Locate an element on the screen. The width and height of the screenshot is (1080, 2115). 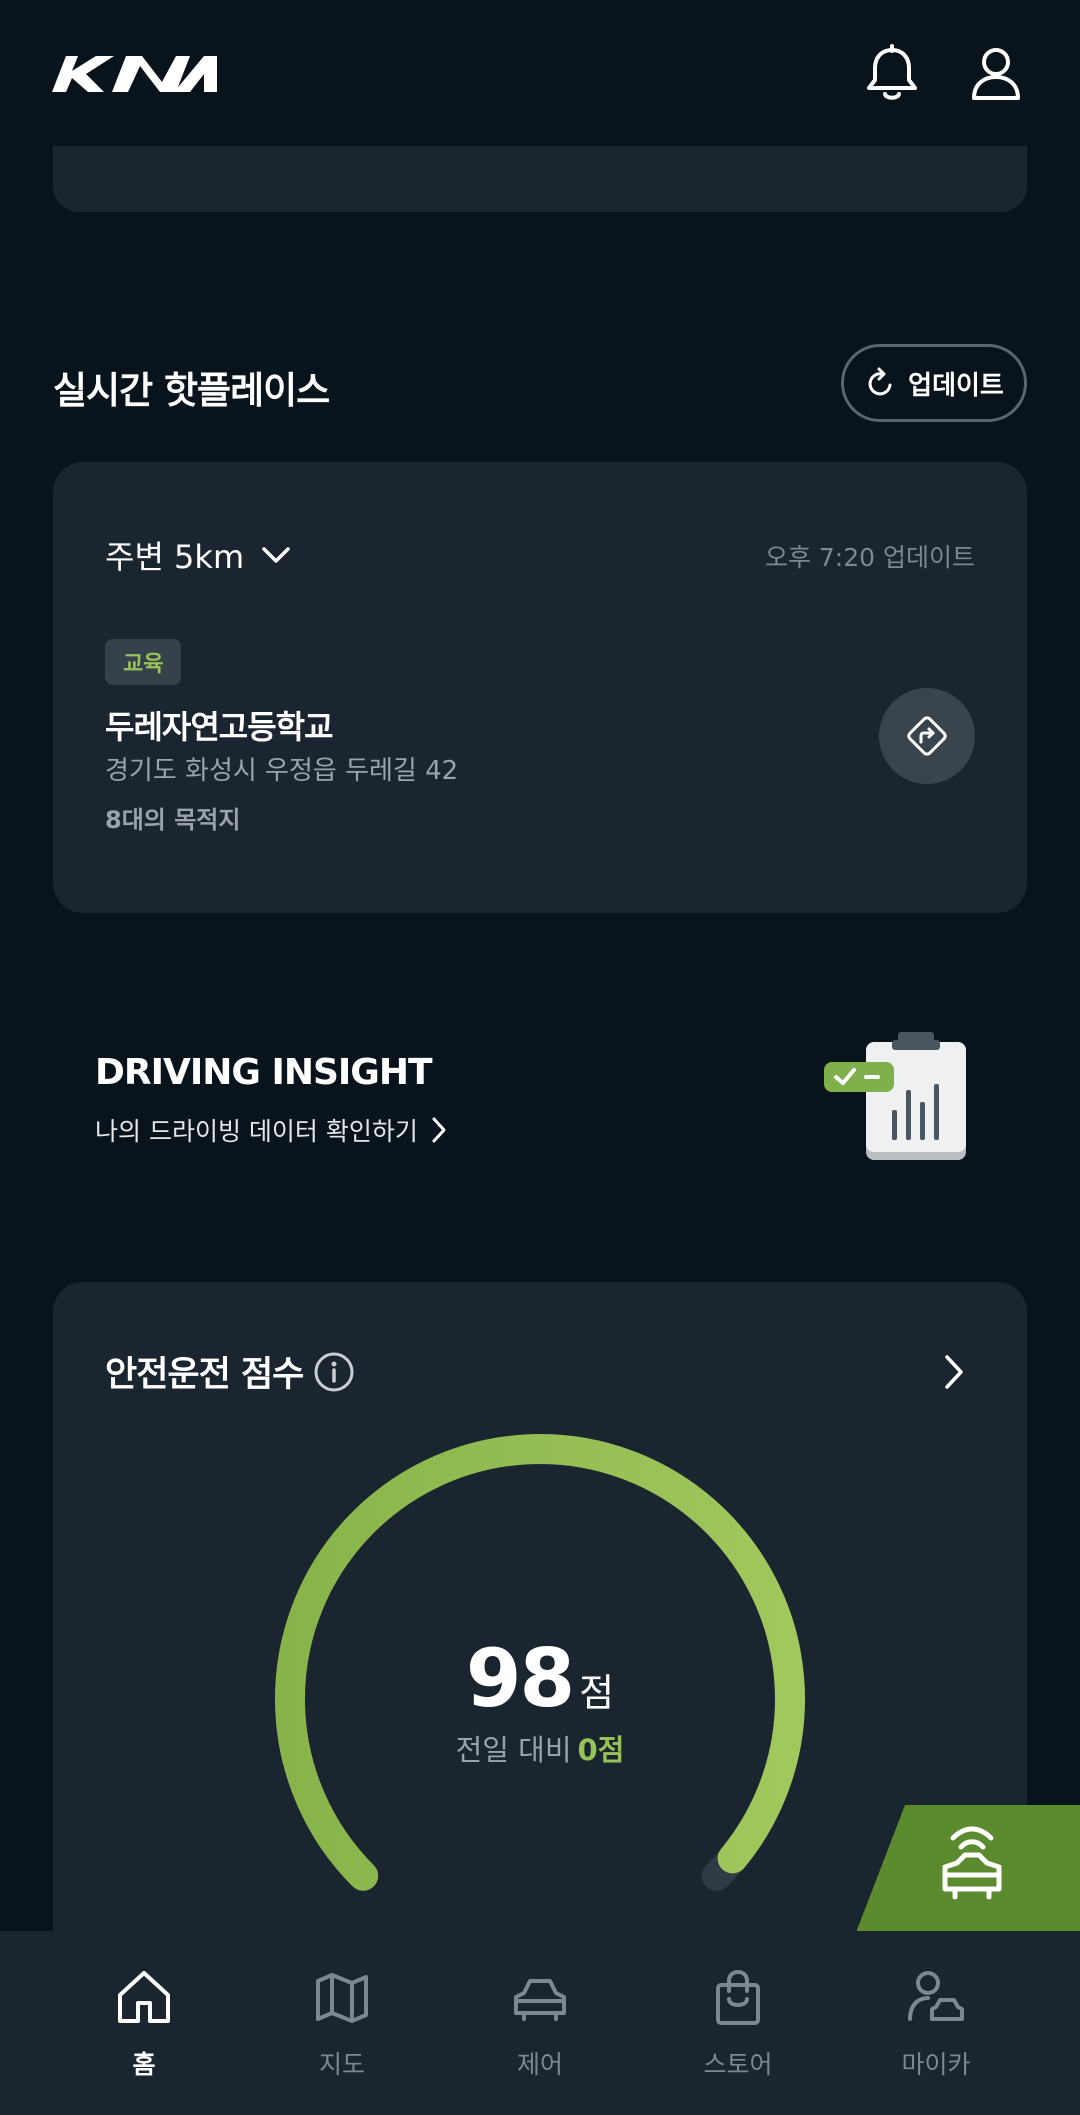
destination-count: 8대의 목적지 is located at coordinates (173, 820).